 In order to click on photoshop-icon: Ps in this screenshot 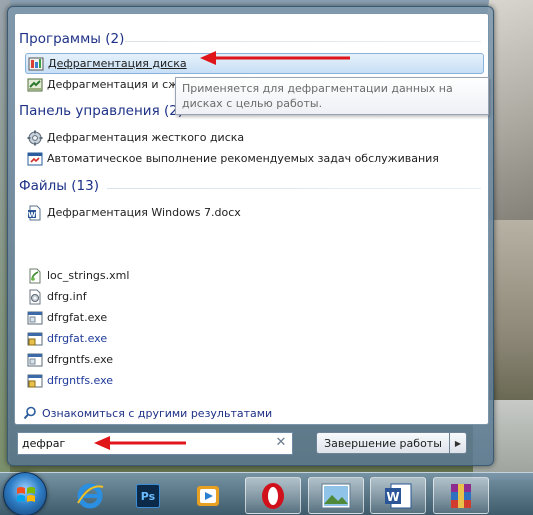, I will do `click(148, 495)`.